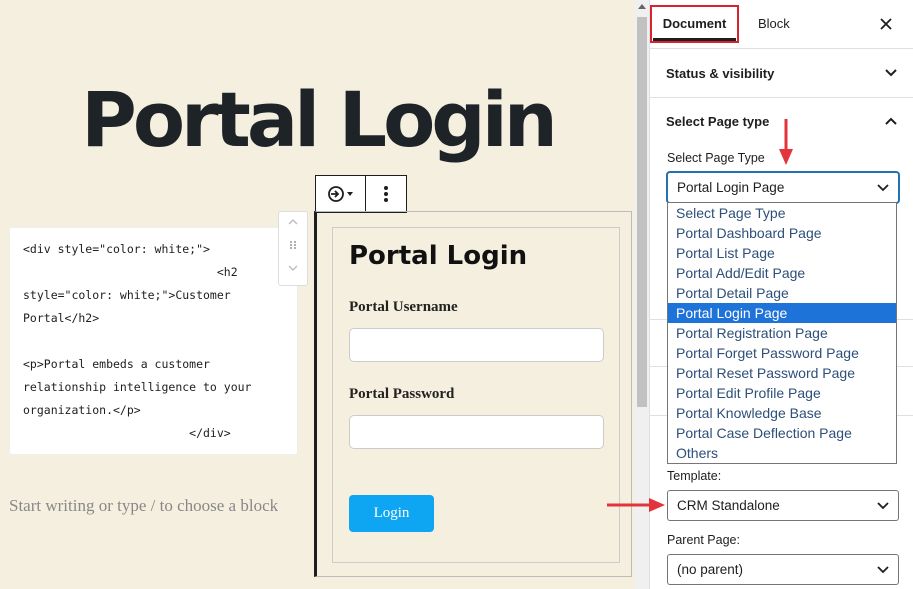 The image size is (913, 589). Describe the element at coordinates (782, 373) in the screenshot. I see `page-type-option: Portal Reset Password Page` at that location.